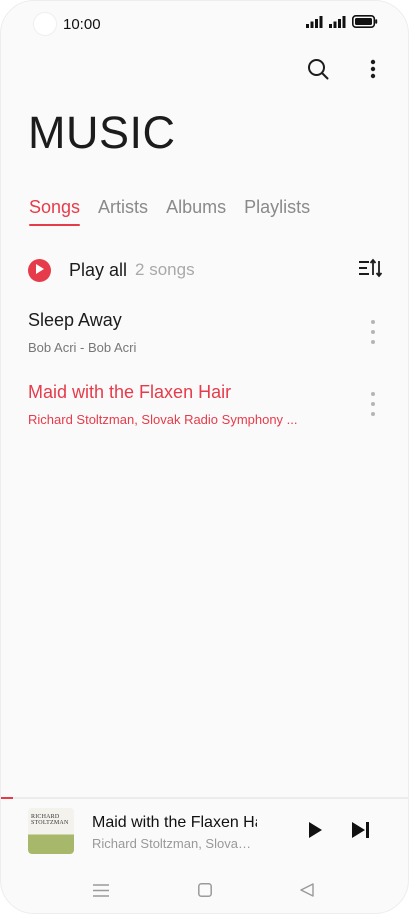 This screenshot has width=409, height=914. I want to click on tab-songs: Songs, so click(55, 211).